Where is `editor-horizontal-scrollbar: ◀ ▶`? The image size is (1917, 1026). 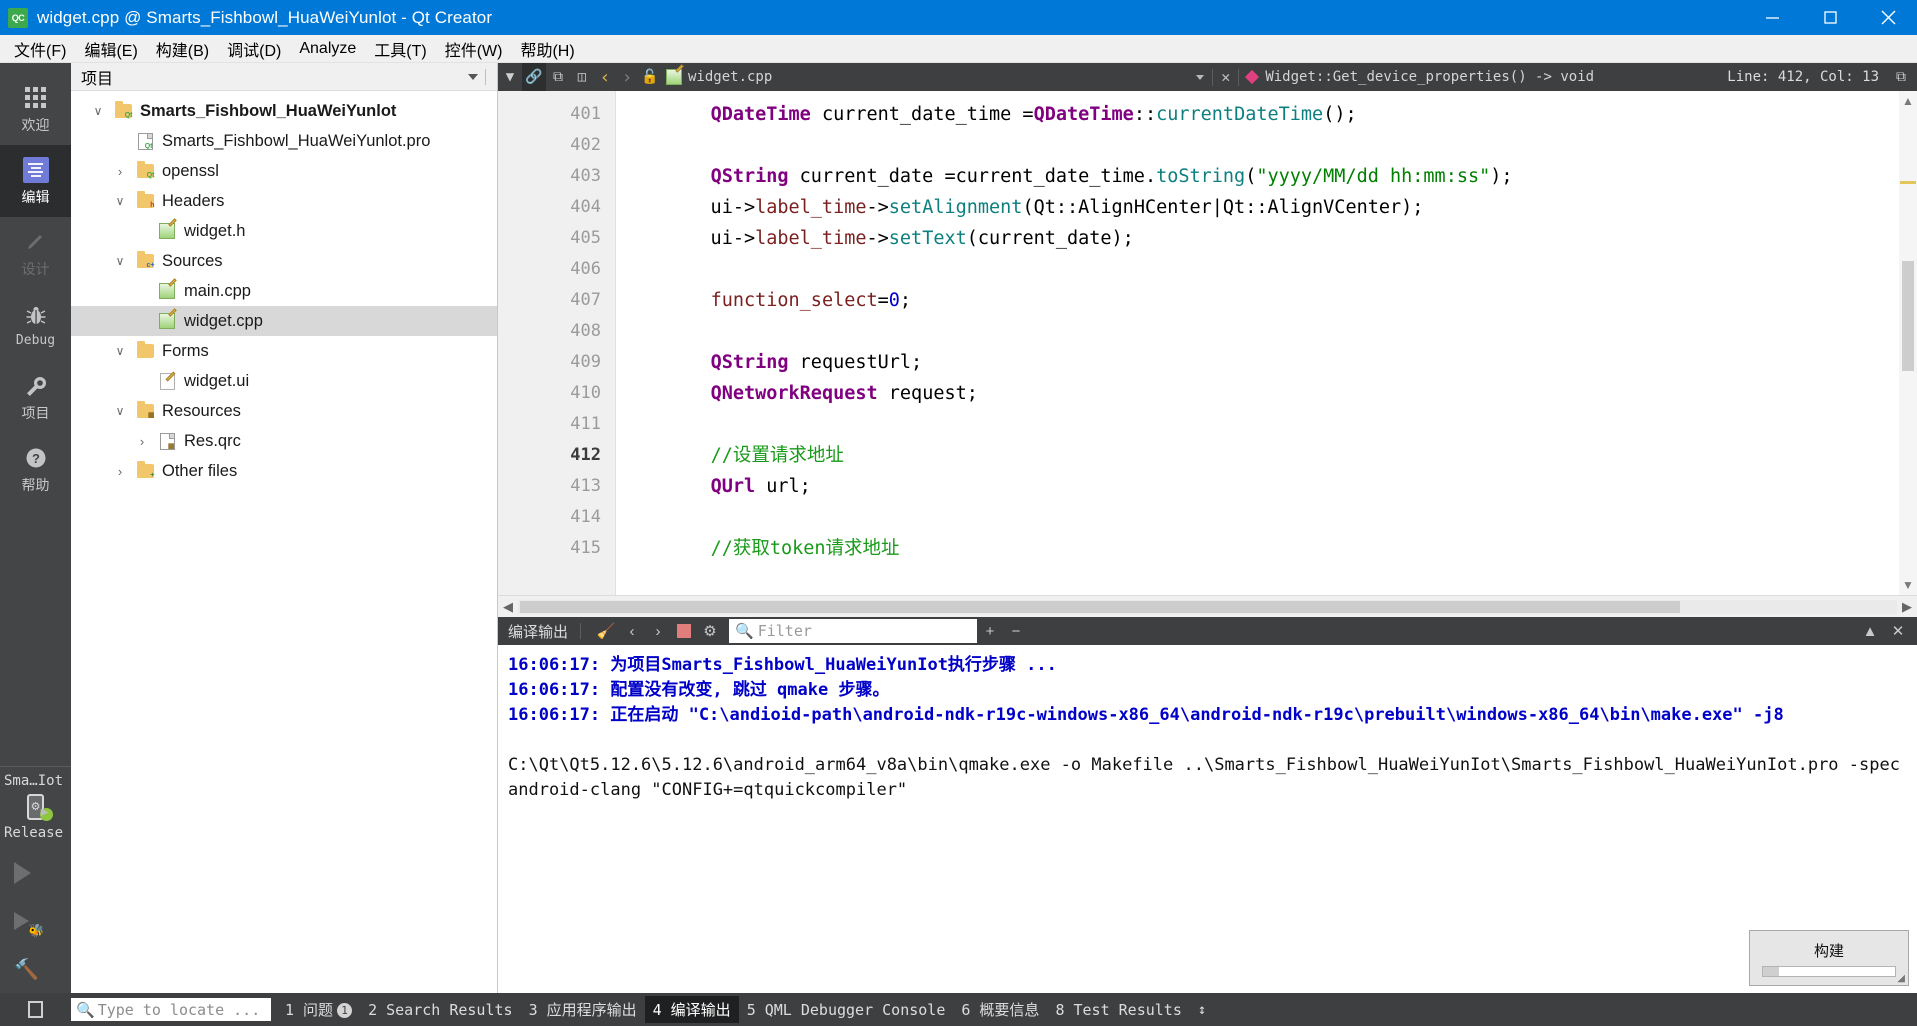 editor-horizontal-scrollbar: ◀ ▶ is located at coordinates (1207, 606).